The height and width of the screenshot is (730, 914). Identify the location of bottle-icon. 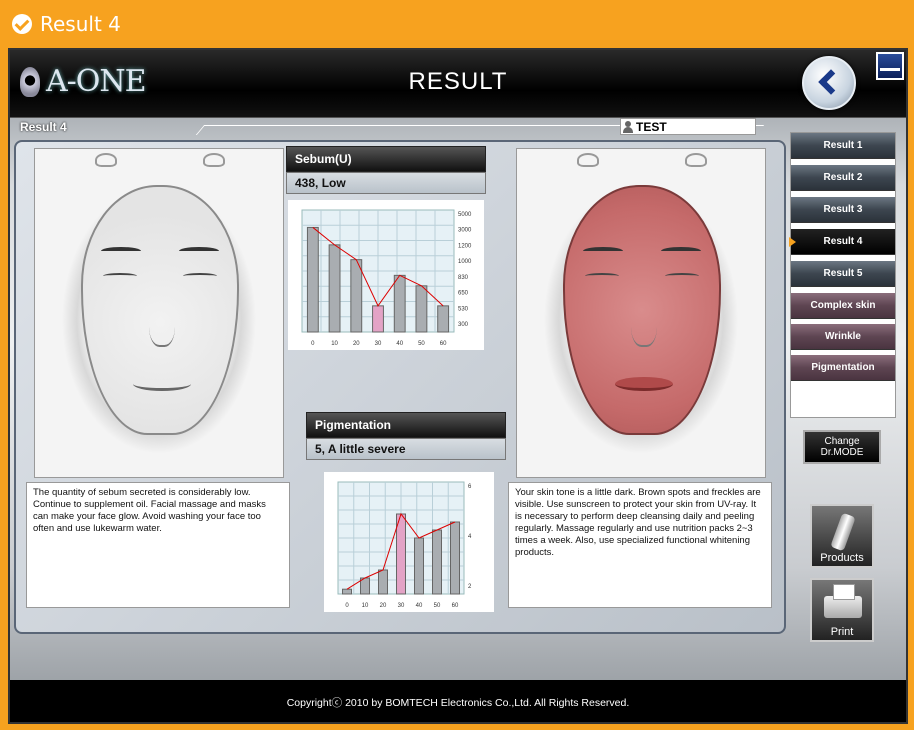
(843, 532).